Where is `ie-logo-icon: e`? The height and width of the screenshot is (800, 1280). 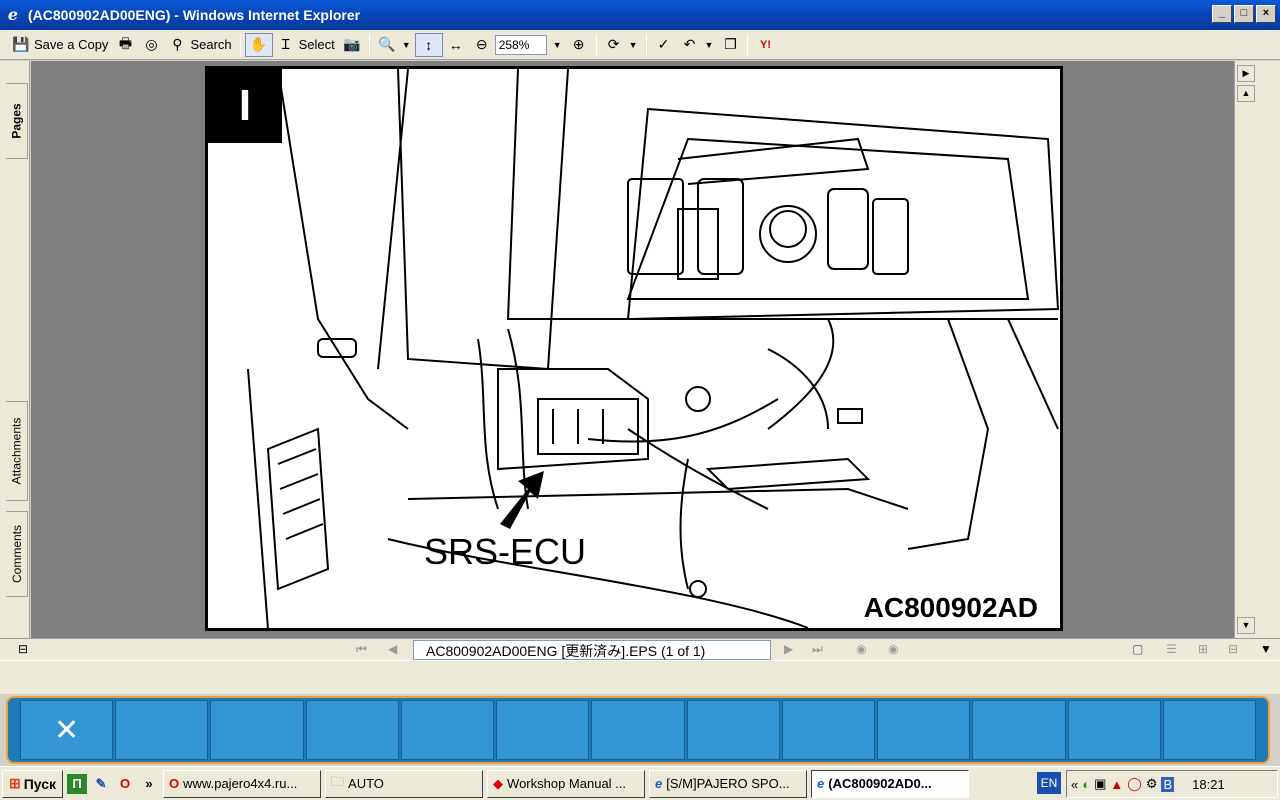 ie-logo-icon: e is located at coordinates (659, 783).